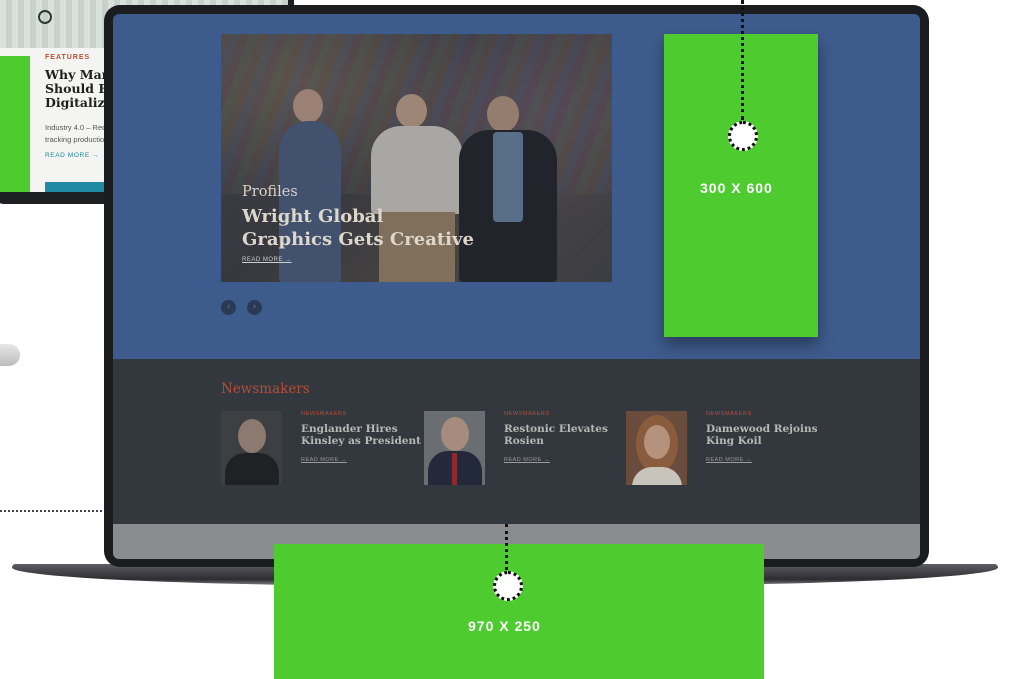 This screenshot has height=679, width=1010. What do you see at coordinates (53, 511) in the screenshot?
I see `dotted-guide-line` at bounding box center [53, 511].